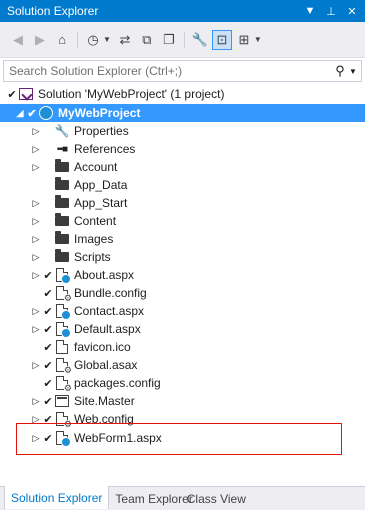 The width and height of the screenshot is (365, 510). Describe the element at coordinates (73, 221) in the screenshot. I see `tree-item-content: ▷ Content` at that location.